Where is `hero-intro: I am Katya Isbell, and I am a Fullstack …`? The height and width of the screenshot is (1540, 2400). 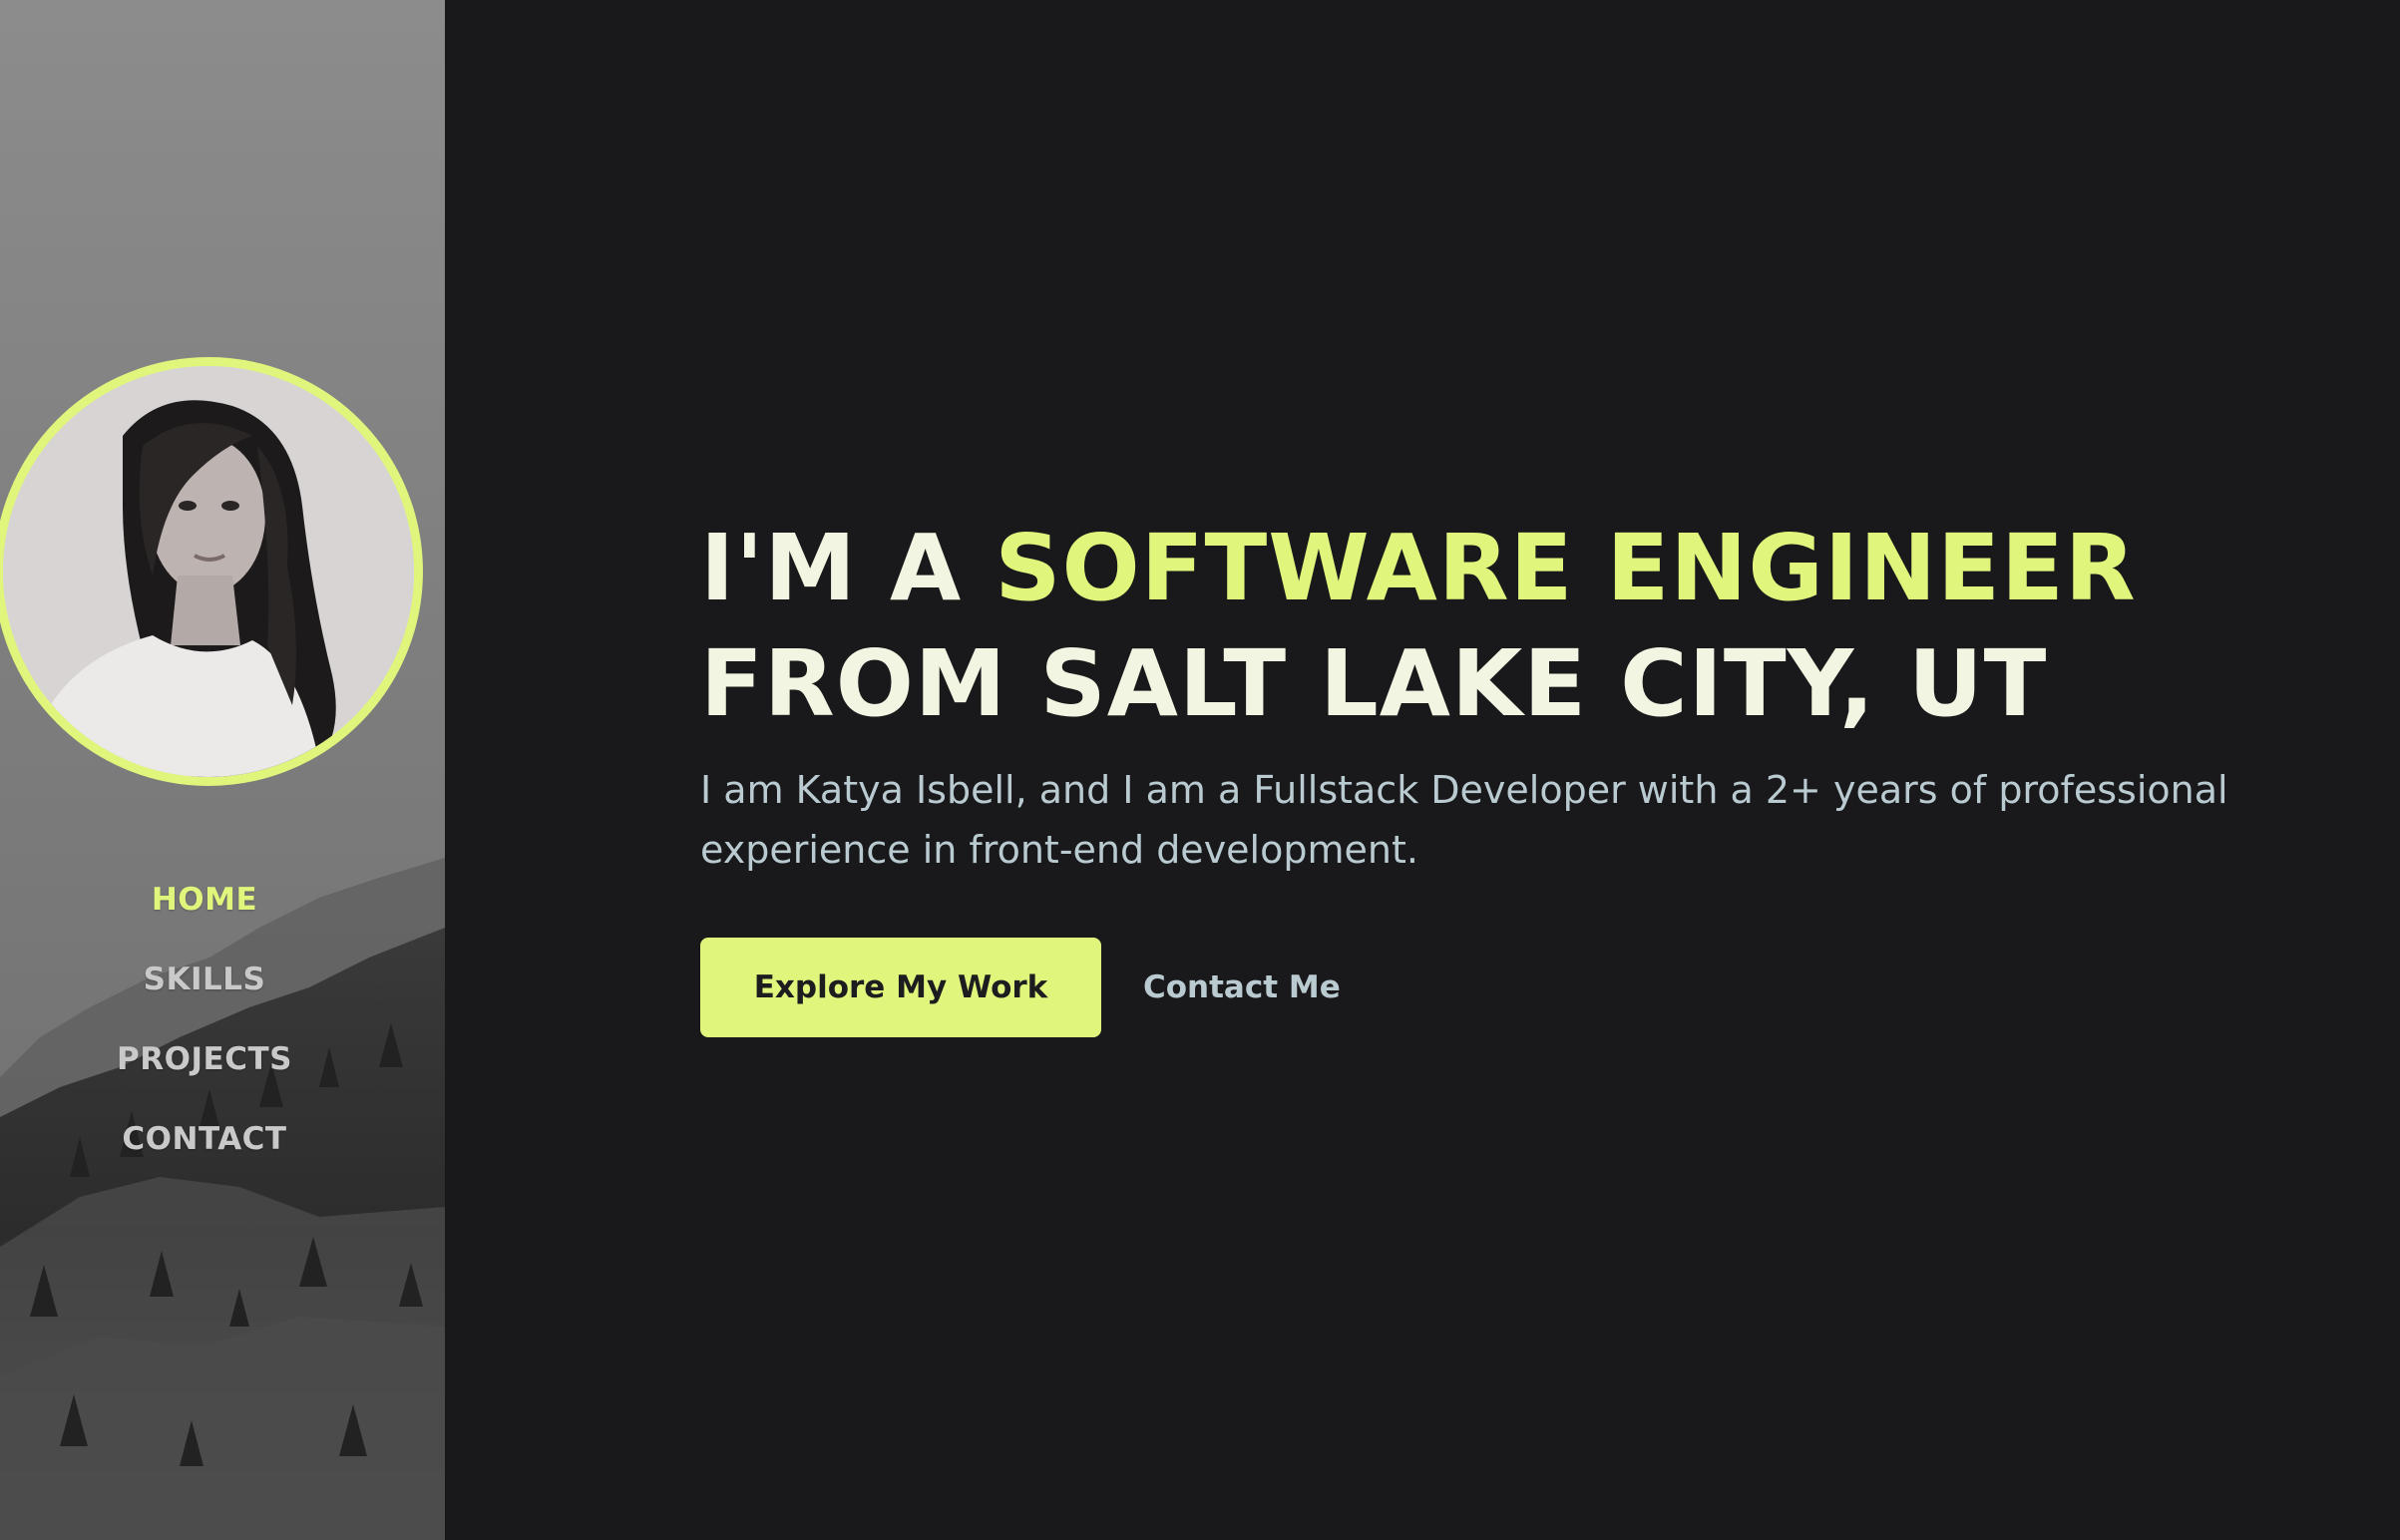 hero-intro: I am Katya Isbell, and I am a Fullstack … is located at coordinates (1464, 820).